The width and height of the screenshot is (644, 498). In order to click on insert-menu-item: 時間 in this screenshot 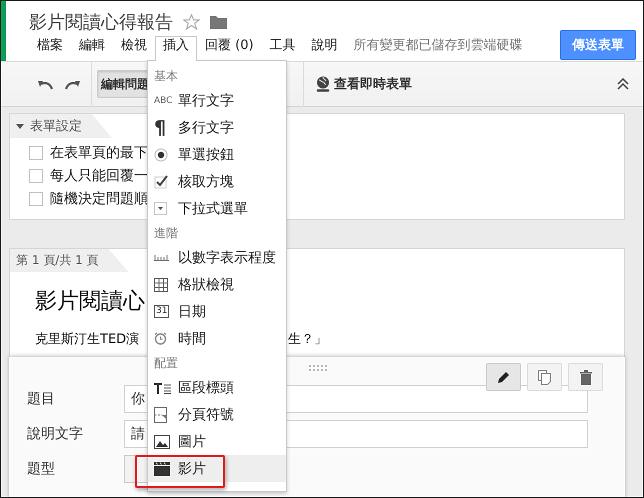, I will do `click(217, 338)`.